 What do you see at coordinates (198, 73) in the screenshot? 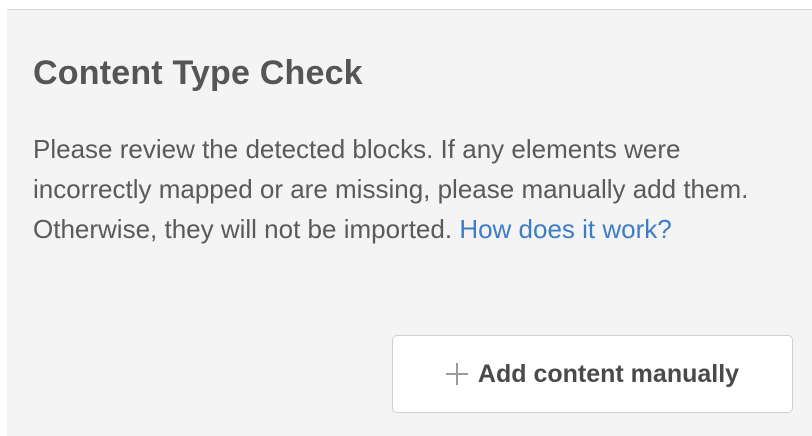
I see `panel-title: Content Type Check` at bounding box center [198, 73].